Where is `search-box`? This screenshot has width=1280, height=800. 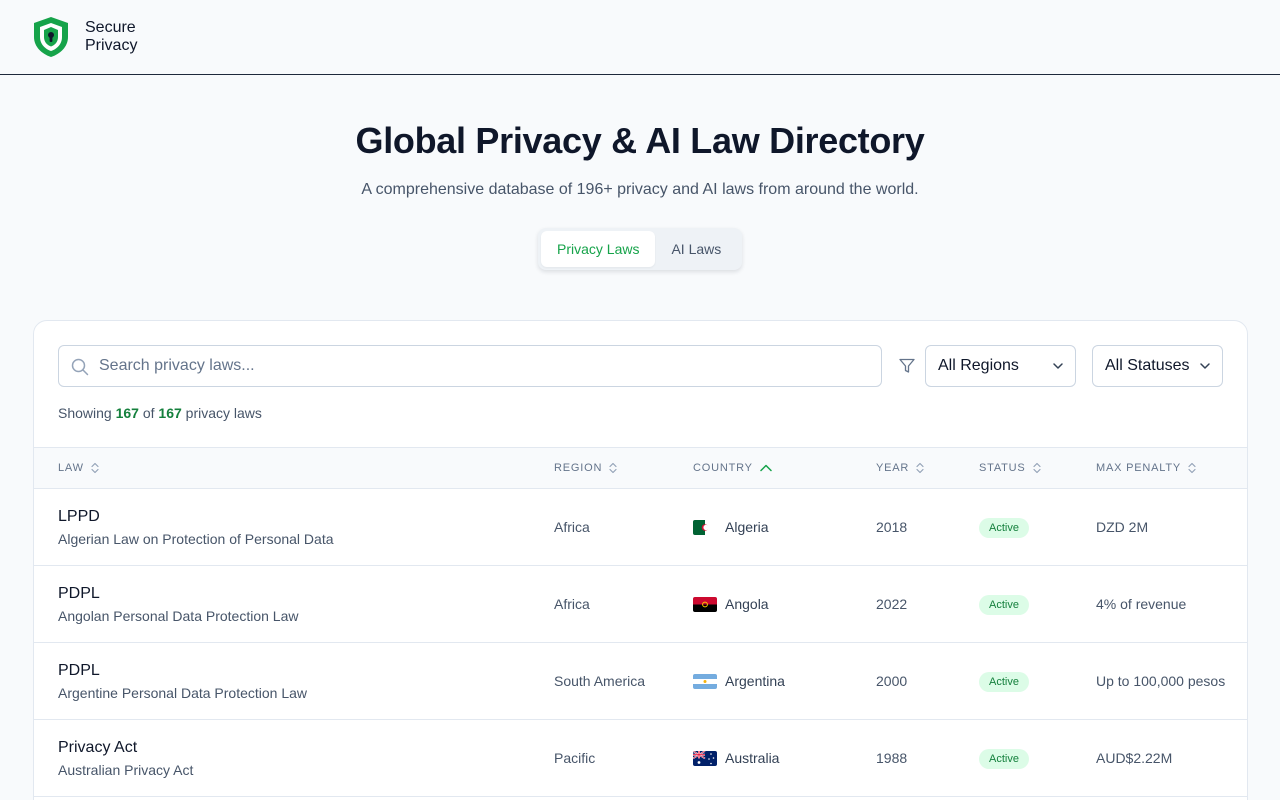 search-box is located at coordinates (470, 366).